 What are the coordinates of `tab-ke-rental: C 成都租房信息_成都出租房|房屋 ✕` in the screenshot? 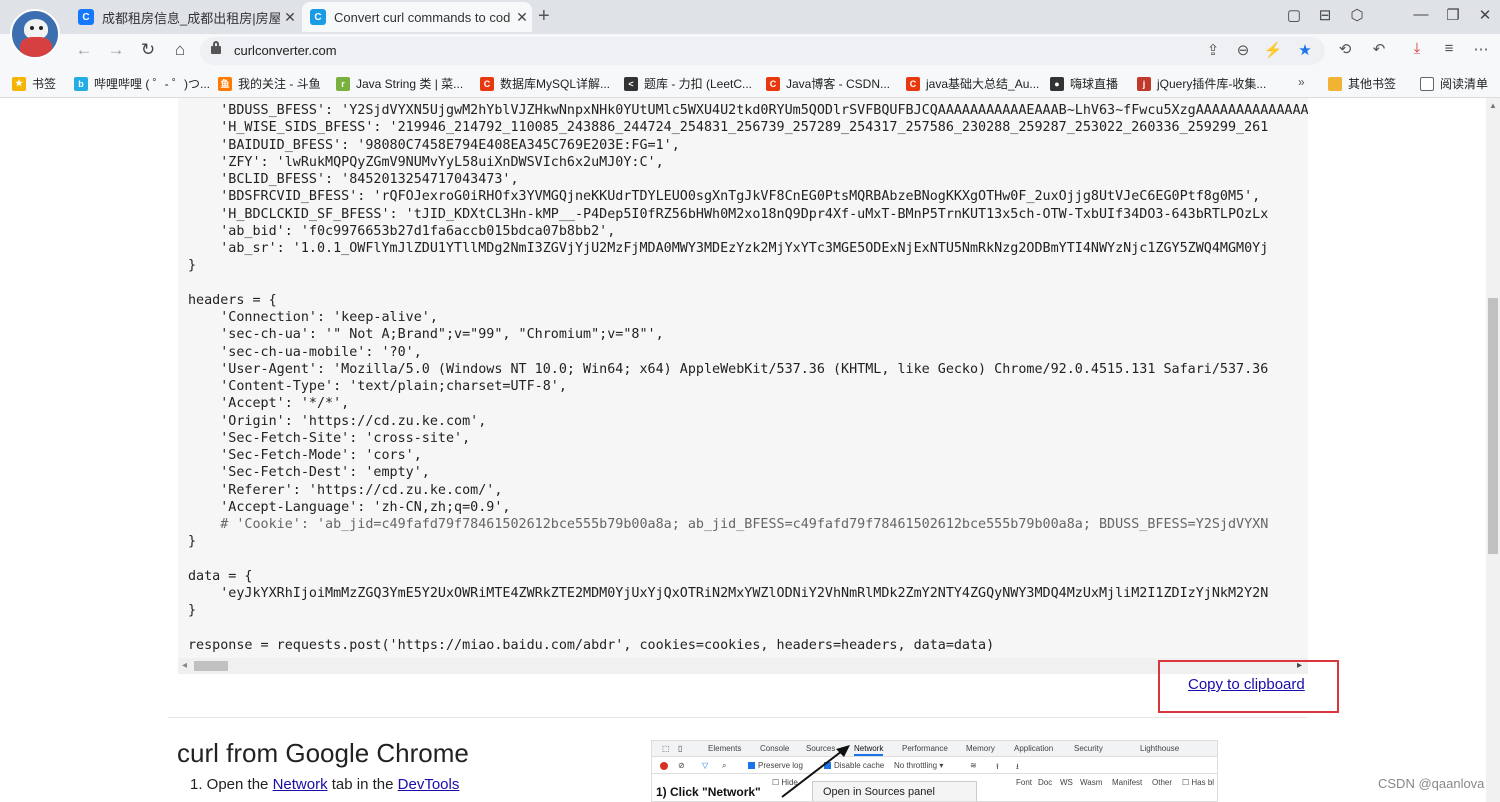 It's located at (185, 17).